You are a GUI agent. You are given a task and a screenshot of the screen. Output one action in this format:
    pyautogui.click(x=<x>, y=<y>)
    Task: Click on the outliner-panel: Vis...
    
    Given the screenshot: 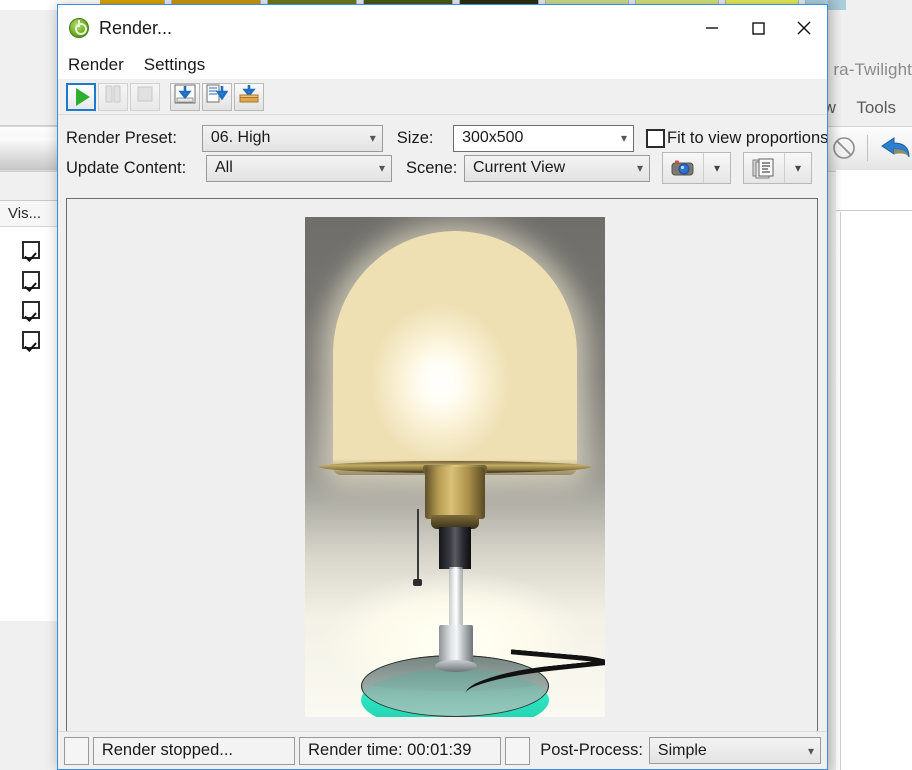 What is the action you would take?
    pyautogui.click(x=31, y=410)
    